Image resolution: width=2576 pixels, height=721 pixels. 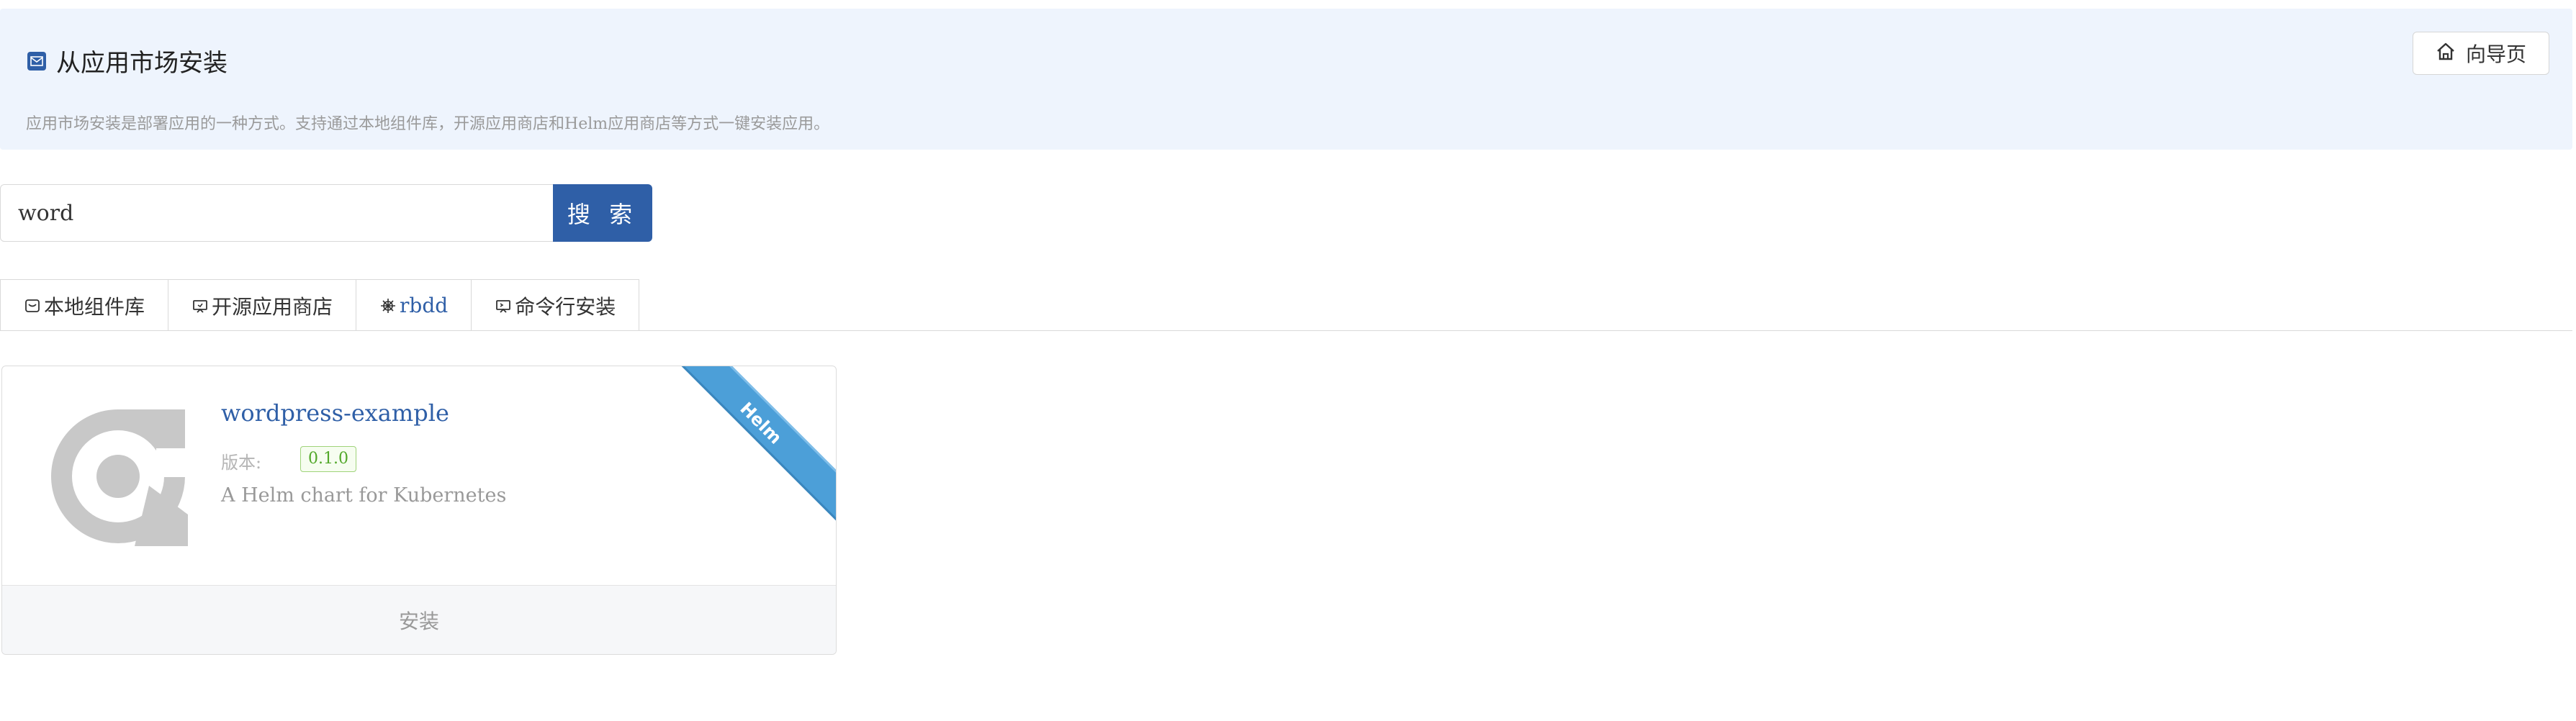 What do you see at coordinates (2495, 54) in the screenshot?
I see `guide-button-label: 向导页` at bounding box center [2495, 54].